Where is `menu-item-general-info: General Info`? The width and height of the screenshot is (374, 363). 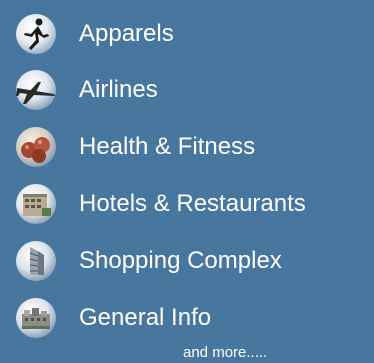
menu-item-general-info: General Info is located at coordinates (112, 318).